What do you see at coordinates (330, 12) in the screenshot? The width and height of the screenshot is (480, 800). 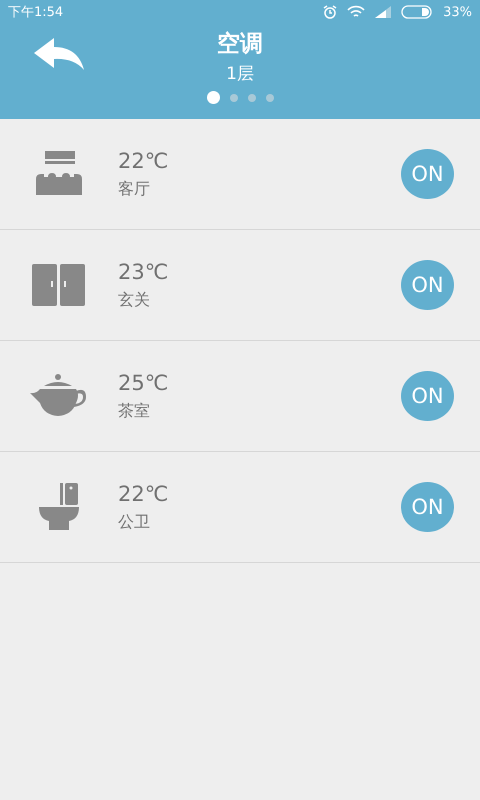 I see `alarm-icon` at bounding box center [330, 12].